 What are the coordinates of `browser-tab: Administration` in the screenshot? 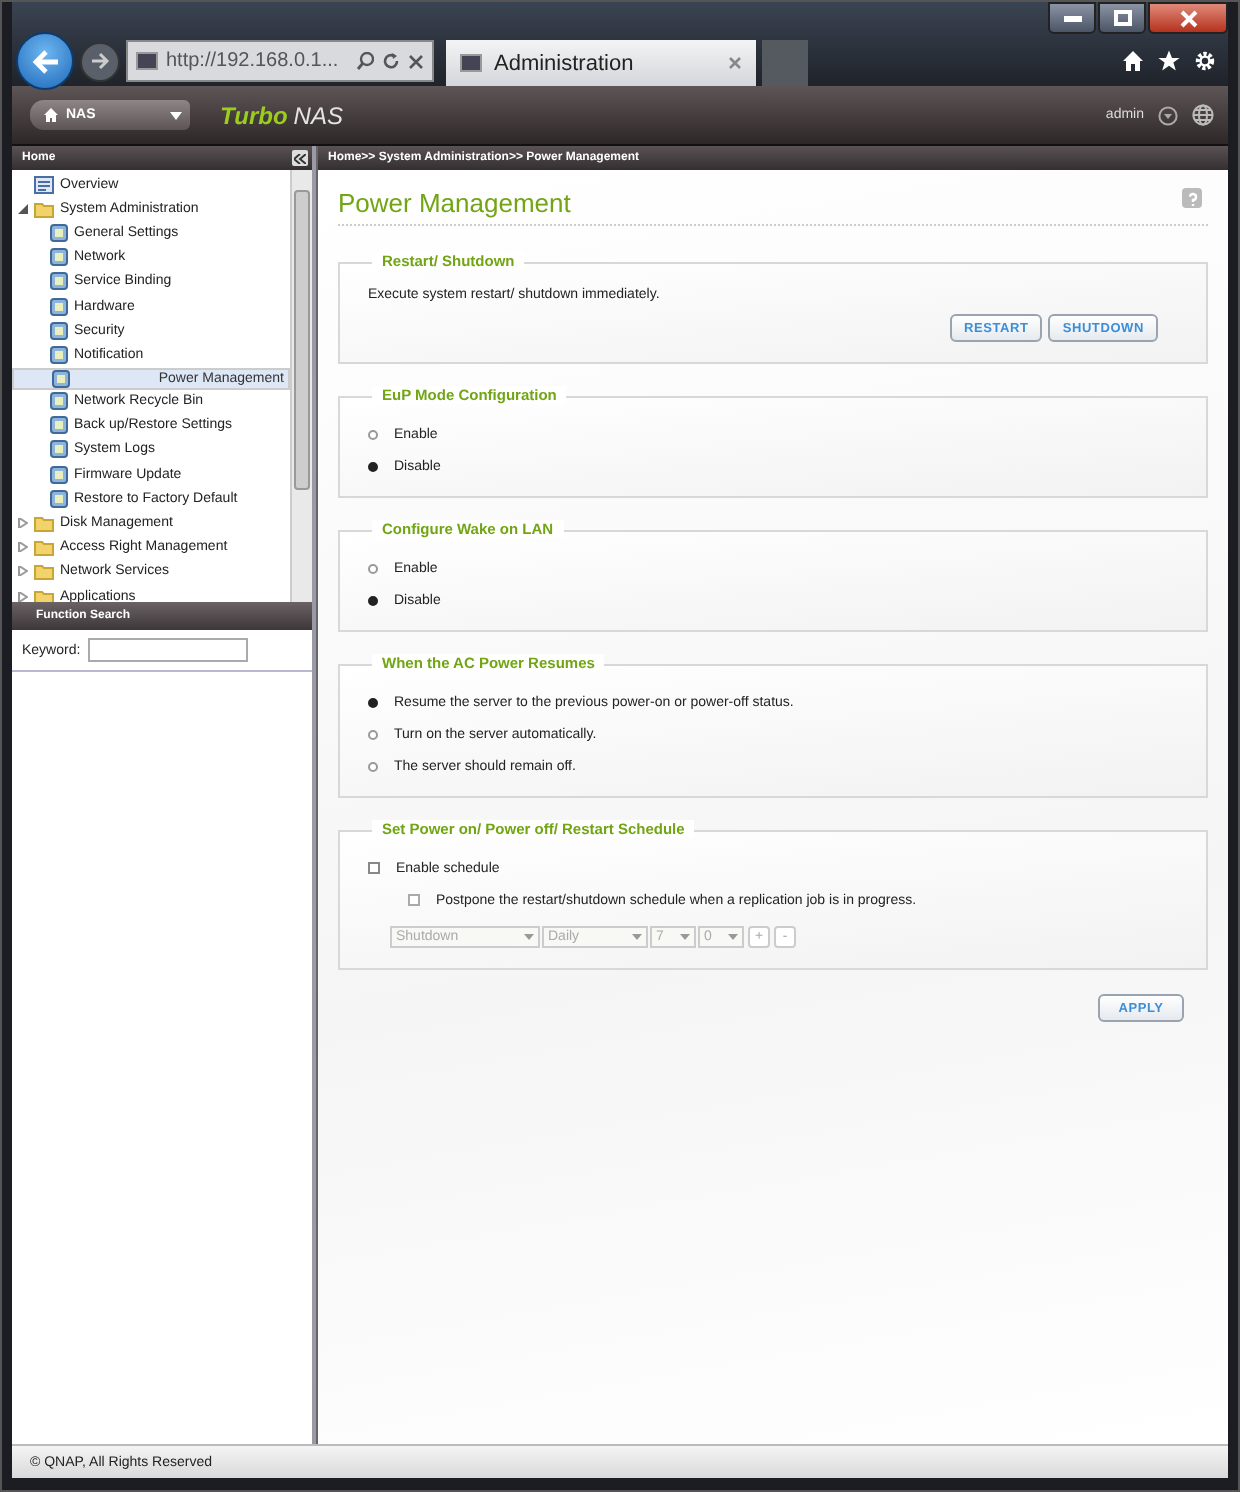 It's located at (601, 63).